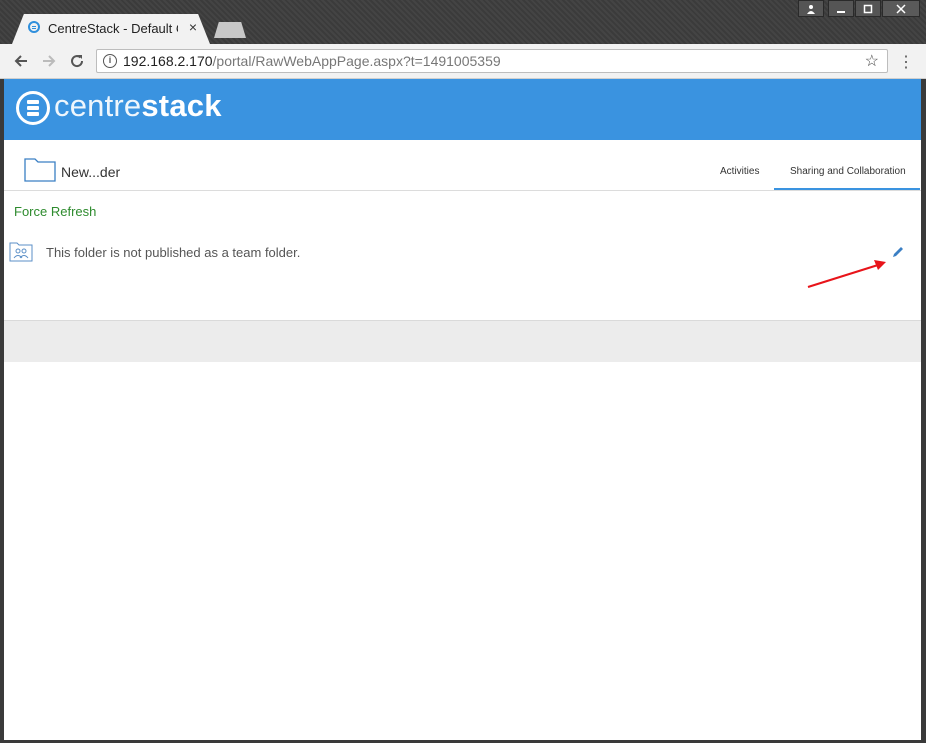  I want to click on logo-text-bold: stack, so click(181, 105).